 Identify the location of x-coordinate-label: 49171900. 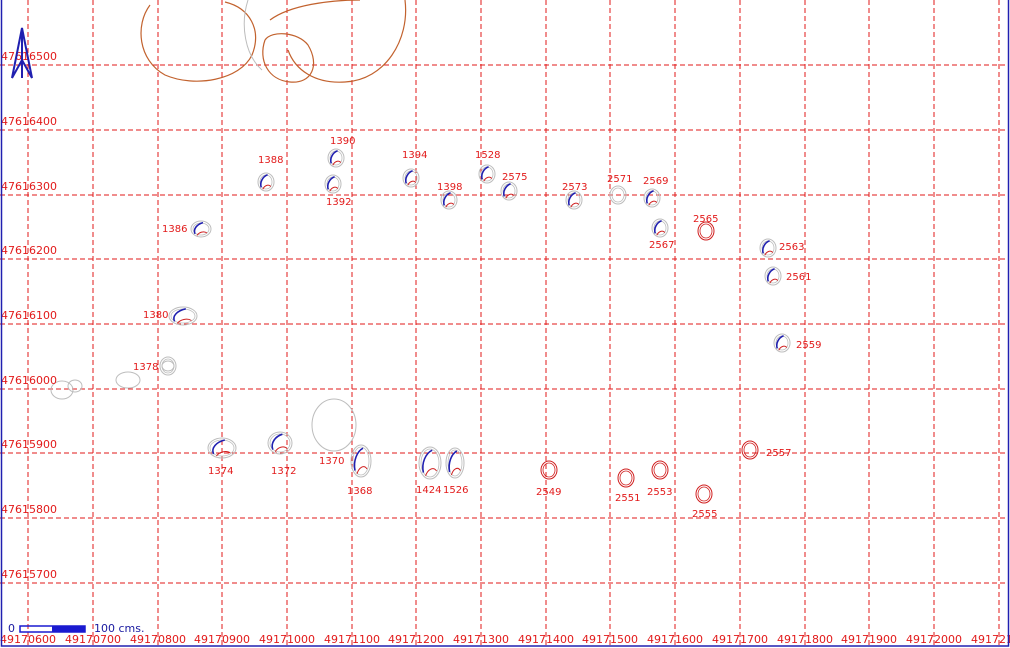
(869, 639).